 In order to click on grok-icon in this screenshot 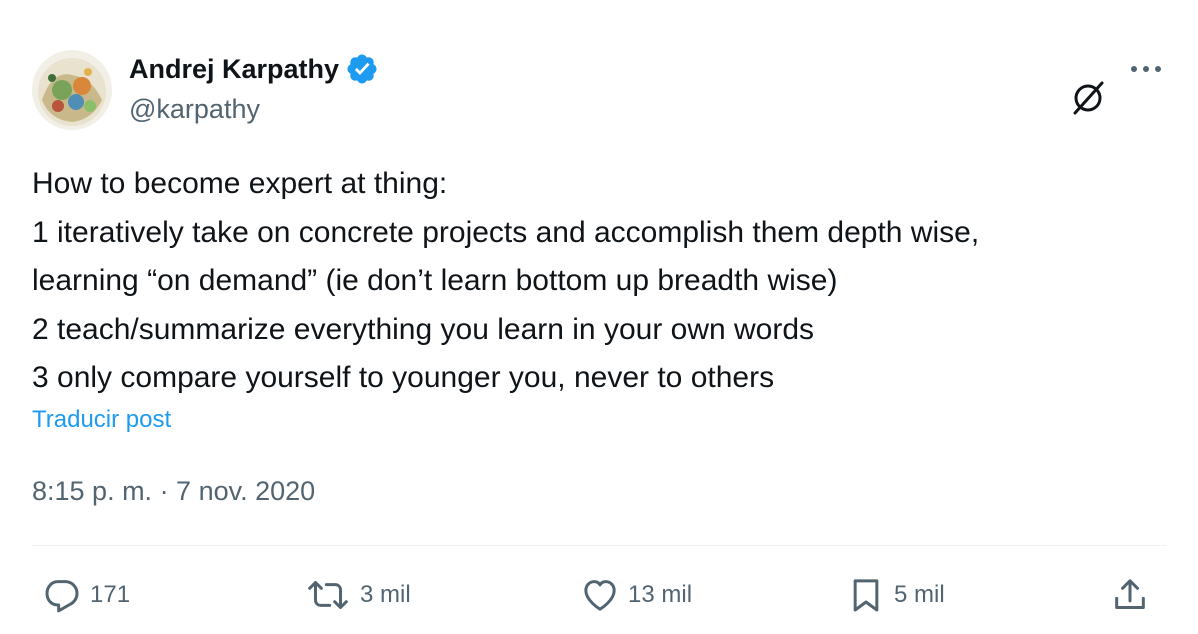, I will do `click(1088, 98)`.